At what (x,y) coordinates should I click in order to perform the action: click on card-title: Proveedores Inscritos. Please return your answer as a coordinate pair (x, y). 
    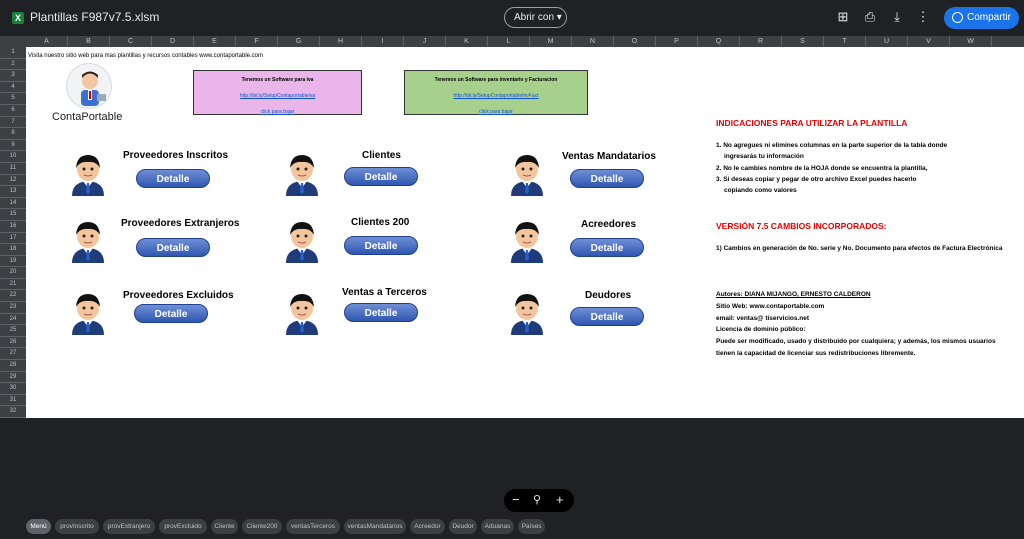
    Looking at the image, I should click on (176, 155).